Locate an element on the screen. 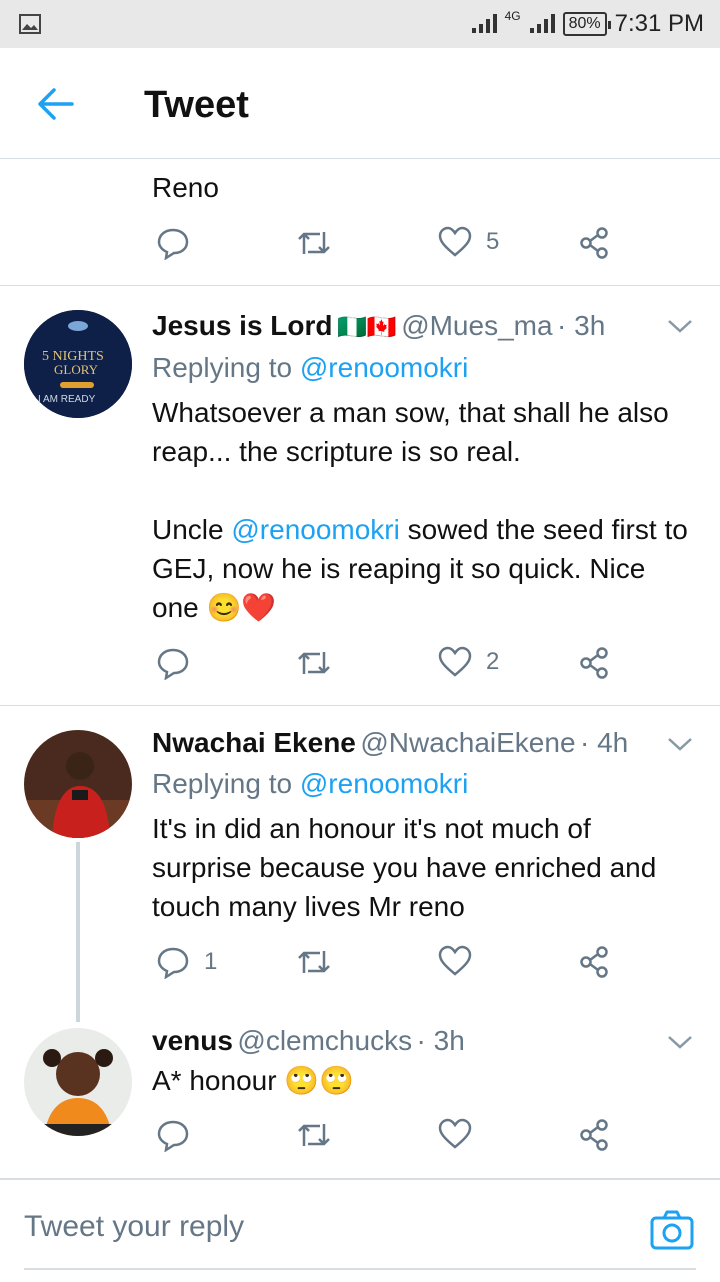 The image size is (720, 1282). text-segment: Uncle is located at coordinates (192, 529).